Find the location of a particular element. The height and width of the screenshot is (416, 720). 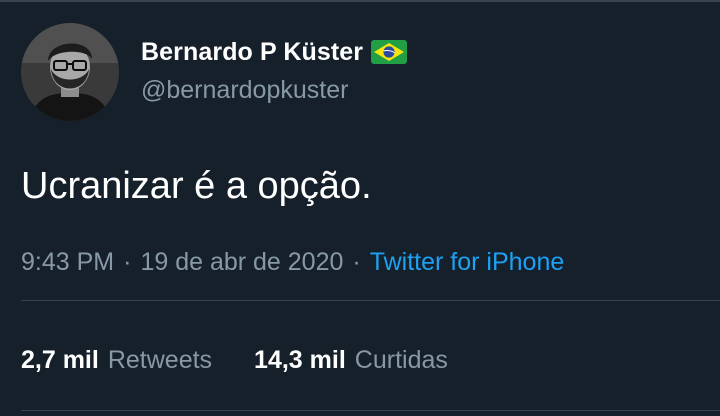

retweets-stat: 2,7 mil Retweets is located at coordinates (116, 360).